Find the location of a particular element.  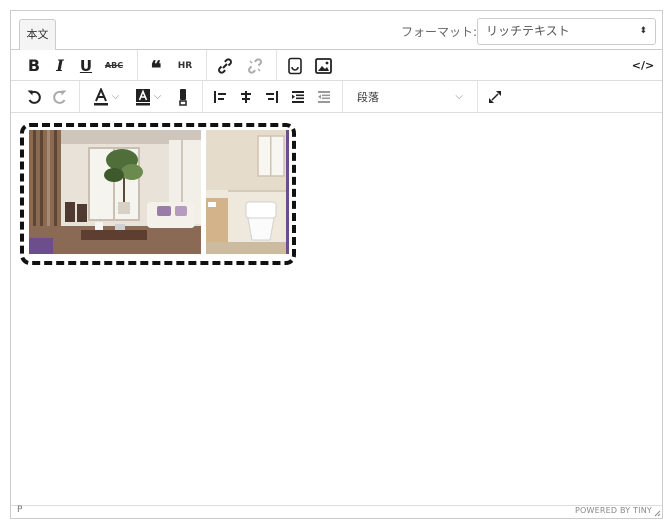

fullscreen-button is located at coordinates (495, 96).